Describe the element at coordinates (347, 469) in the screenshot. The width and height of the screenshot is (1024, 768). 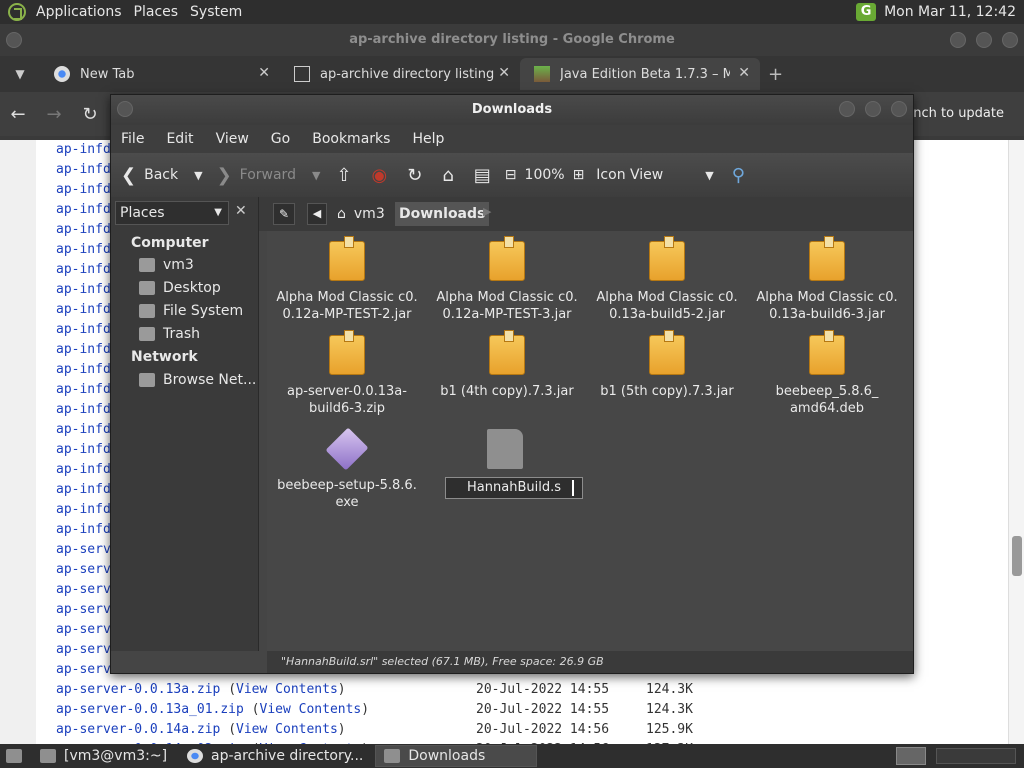
I see `file-item: beebeep-setup-5.8.6. exe` at that location.